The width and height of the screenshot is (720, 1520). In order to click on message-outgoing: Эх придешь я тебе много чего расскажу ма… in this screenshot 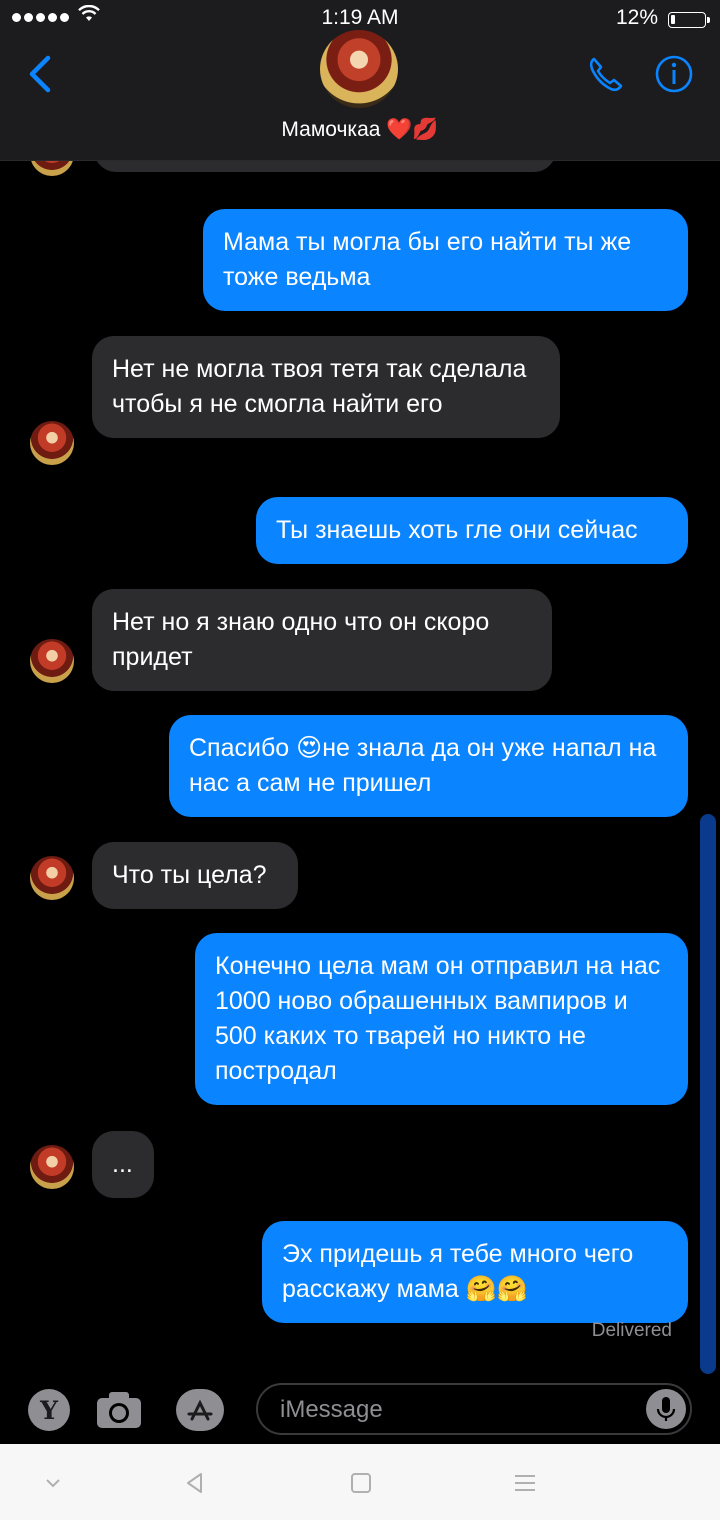, I will do `click(475, 1272)`.